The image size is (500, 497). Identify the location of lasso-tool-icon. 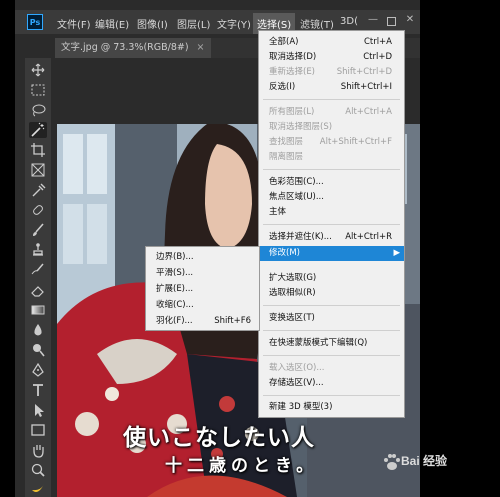
(38, 110).